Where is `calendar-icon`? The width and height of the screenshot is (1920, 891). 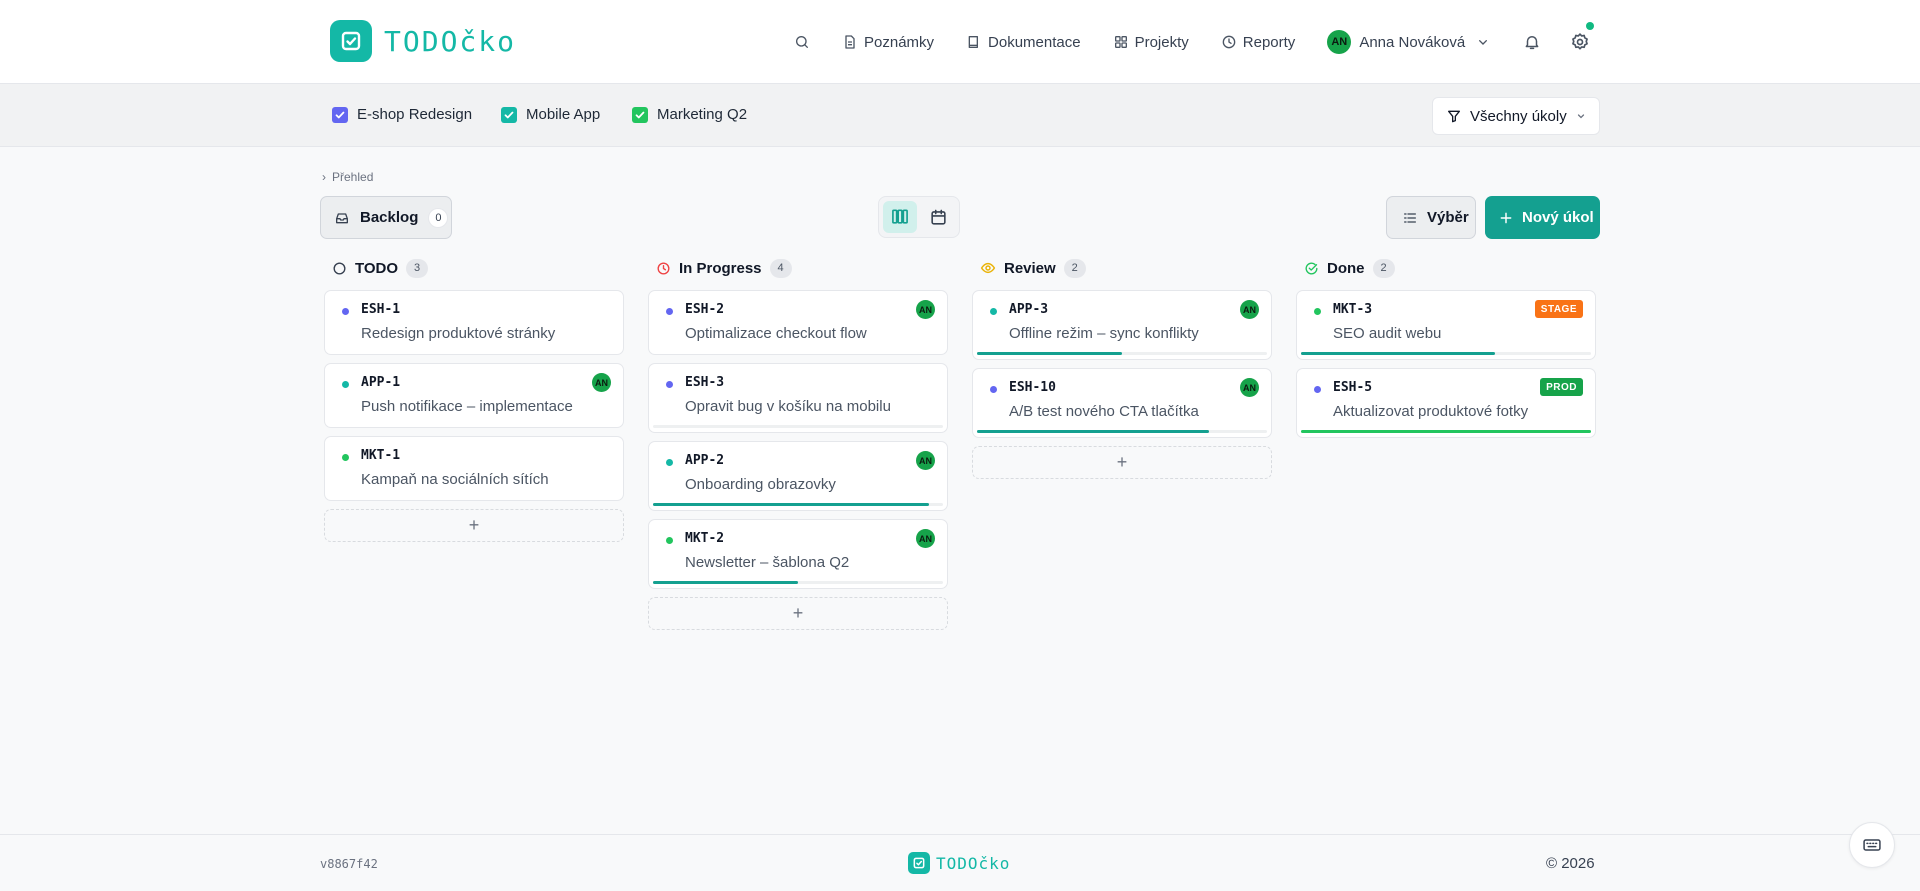
calendar-icon is located at coordinates (938, 217).